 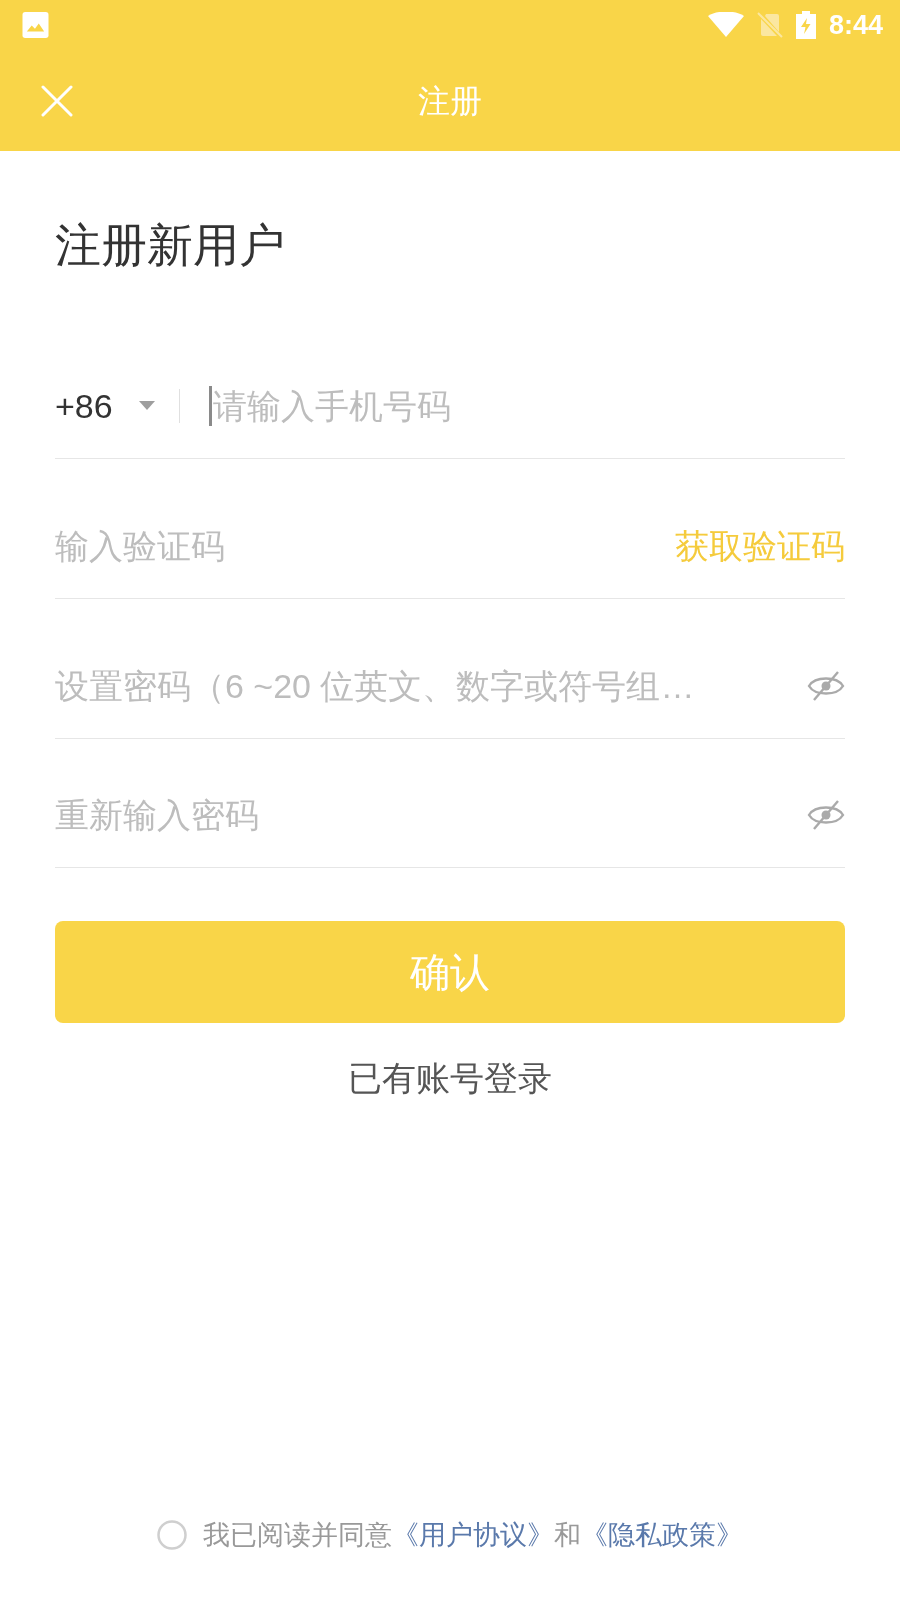 I want to click on clock-time: 8:44, so click(x=855, y=25).